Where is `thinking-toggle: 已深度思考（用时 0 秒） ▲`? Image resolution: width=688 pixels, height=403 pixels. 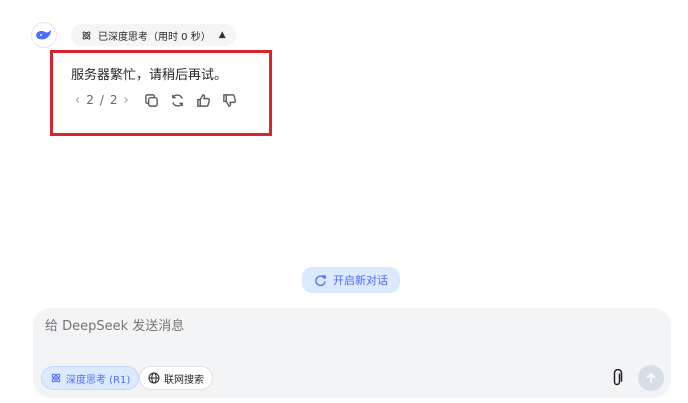 thinking-toggle: 已深度思考（用时 0 秒） ▲ is located at coordinates (153, 35).